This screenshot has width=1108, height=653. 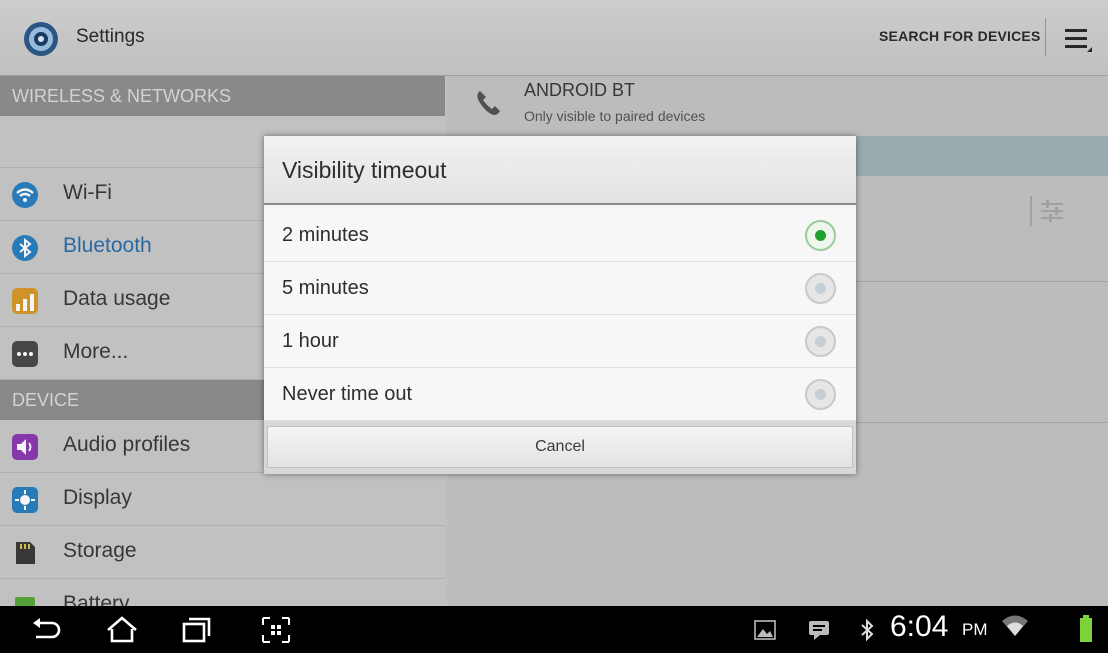 What do you see at coordinates (560, 394) in the screenshot?
I see `option-never-time-out: Never time out` at bounding box center [560, 394].